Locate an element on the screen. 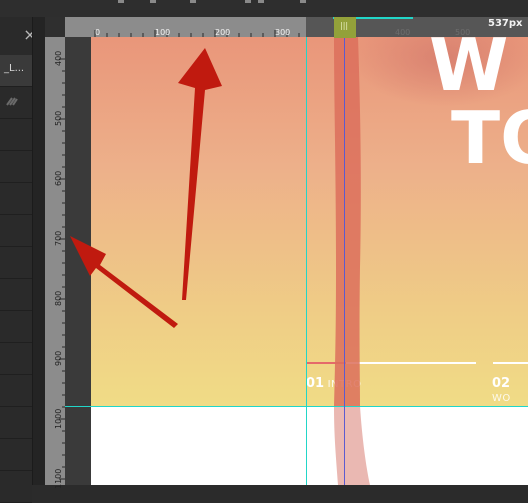 The width and height of the screenshot is (528, 503). arrow-left-icon is located at coordinates (124, 282).